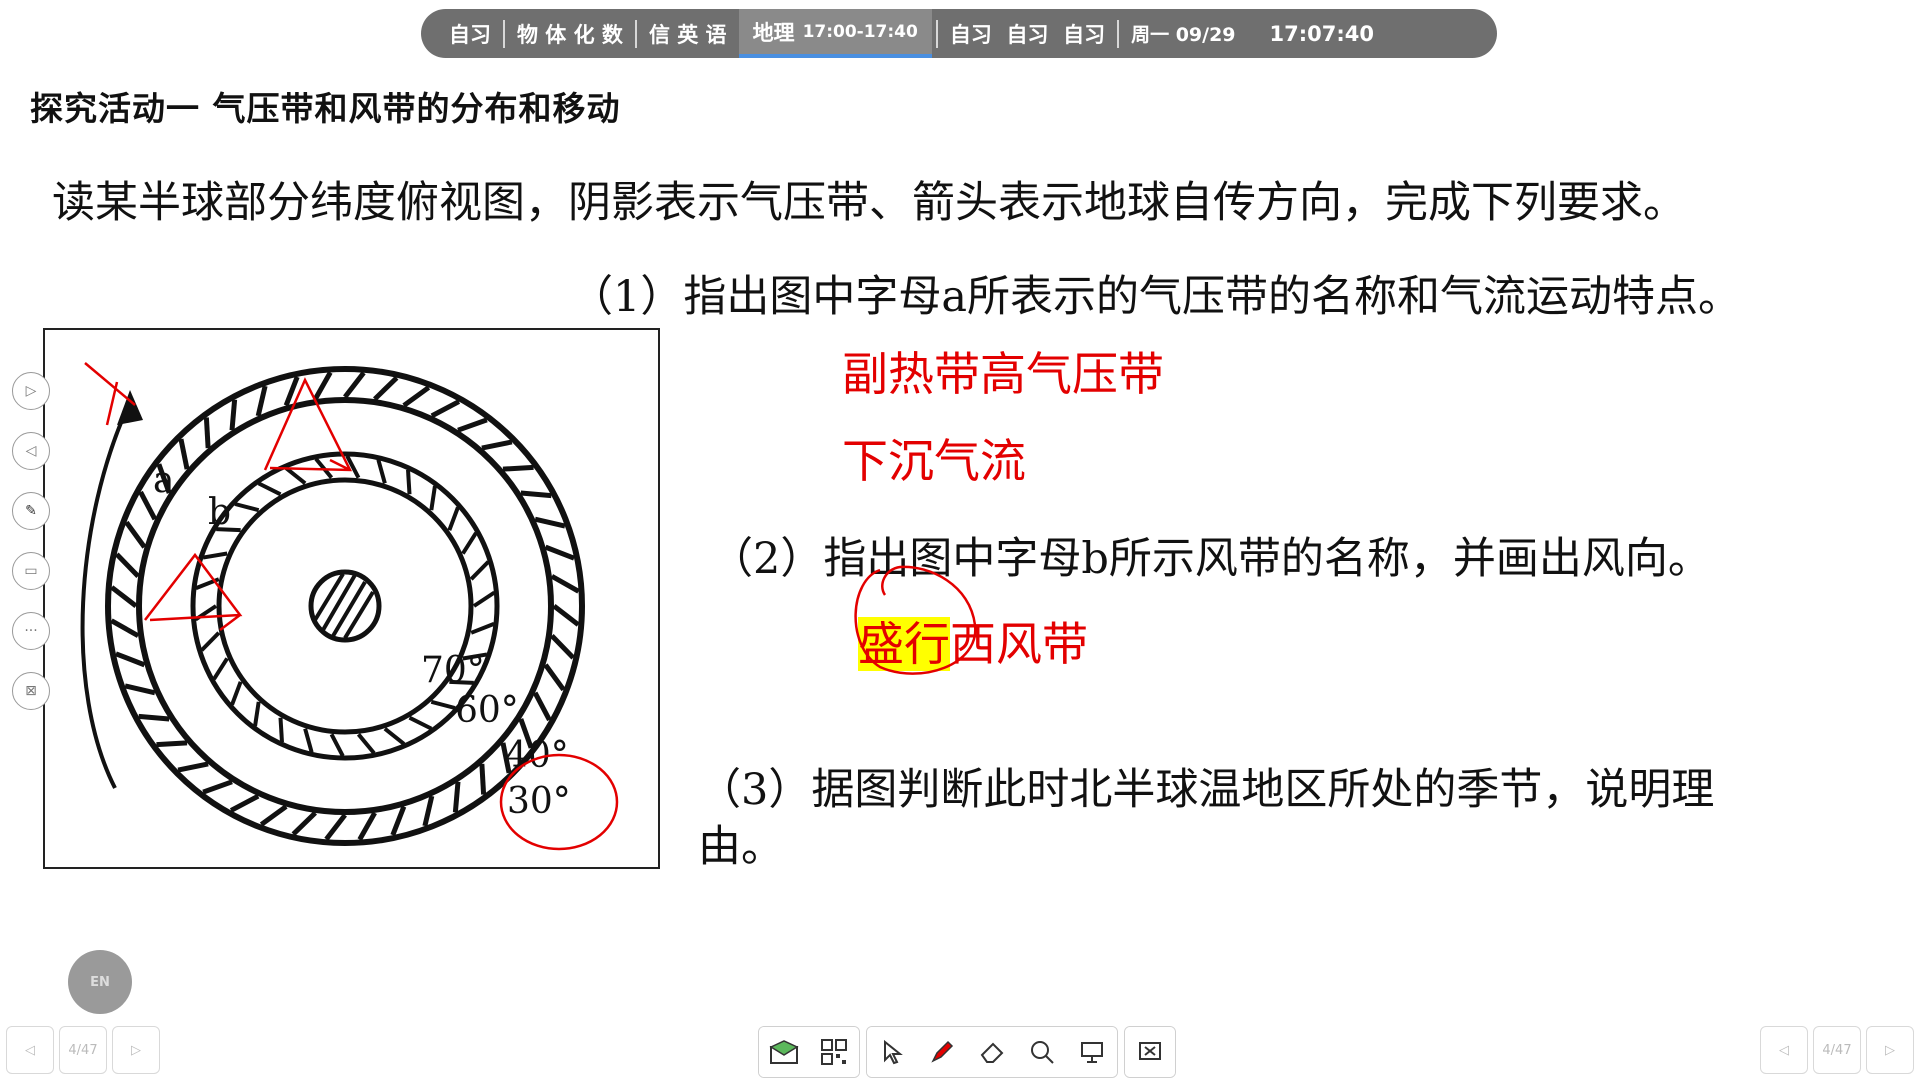  I want to click on schedule-item-selfstudy: 自习, so click(462, 34).